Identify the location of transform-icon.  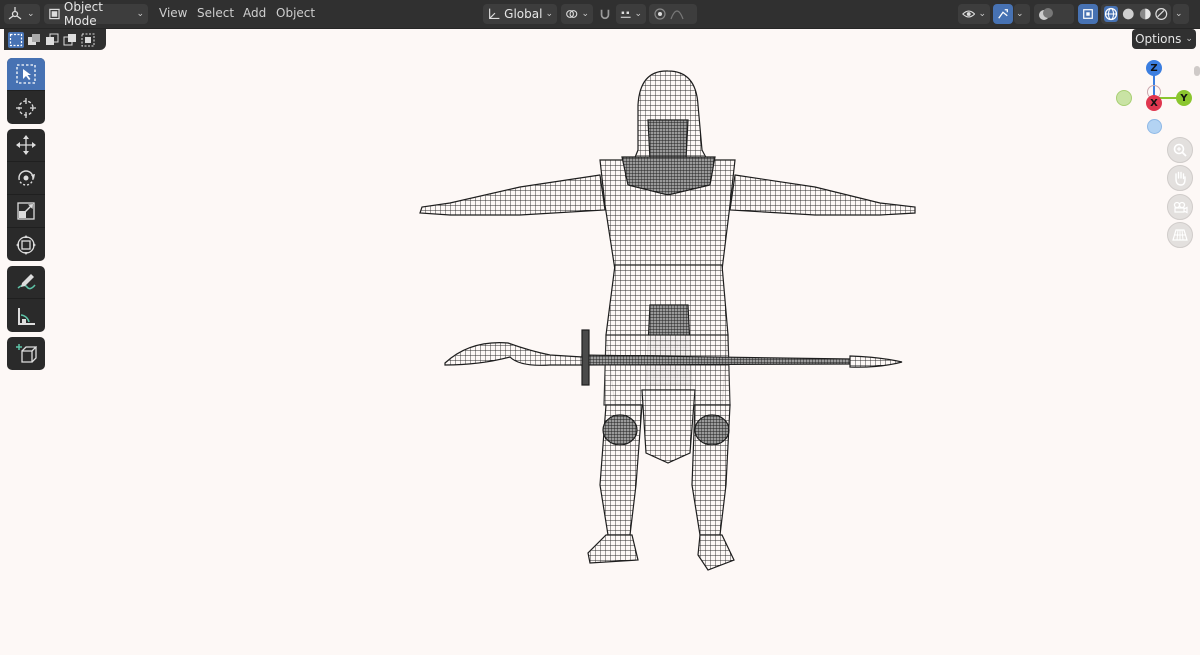
(26, 244).